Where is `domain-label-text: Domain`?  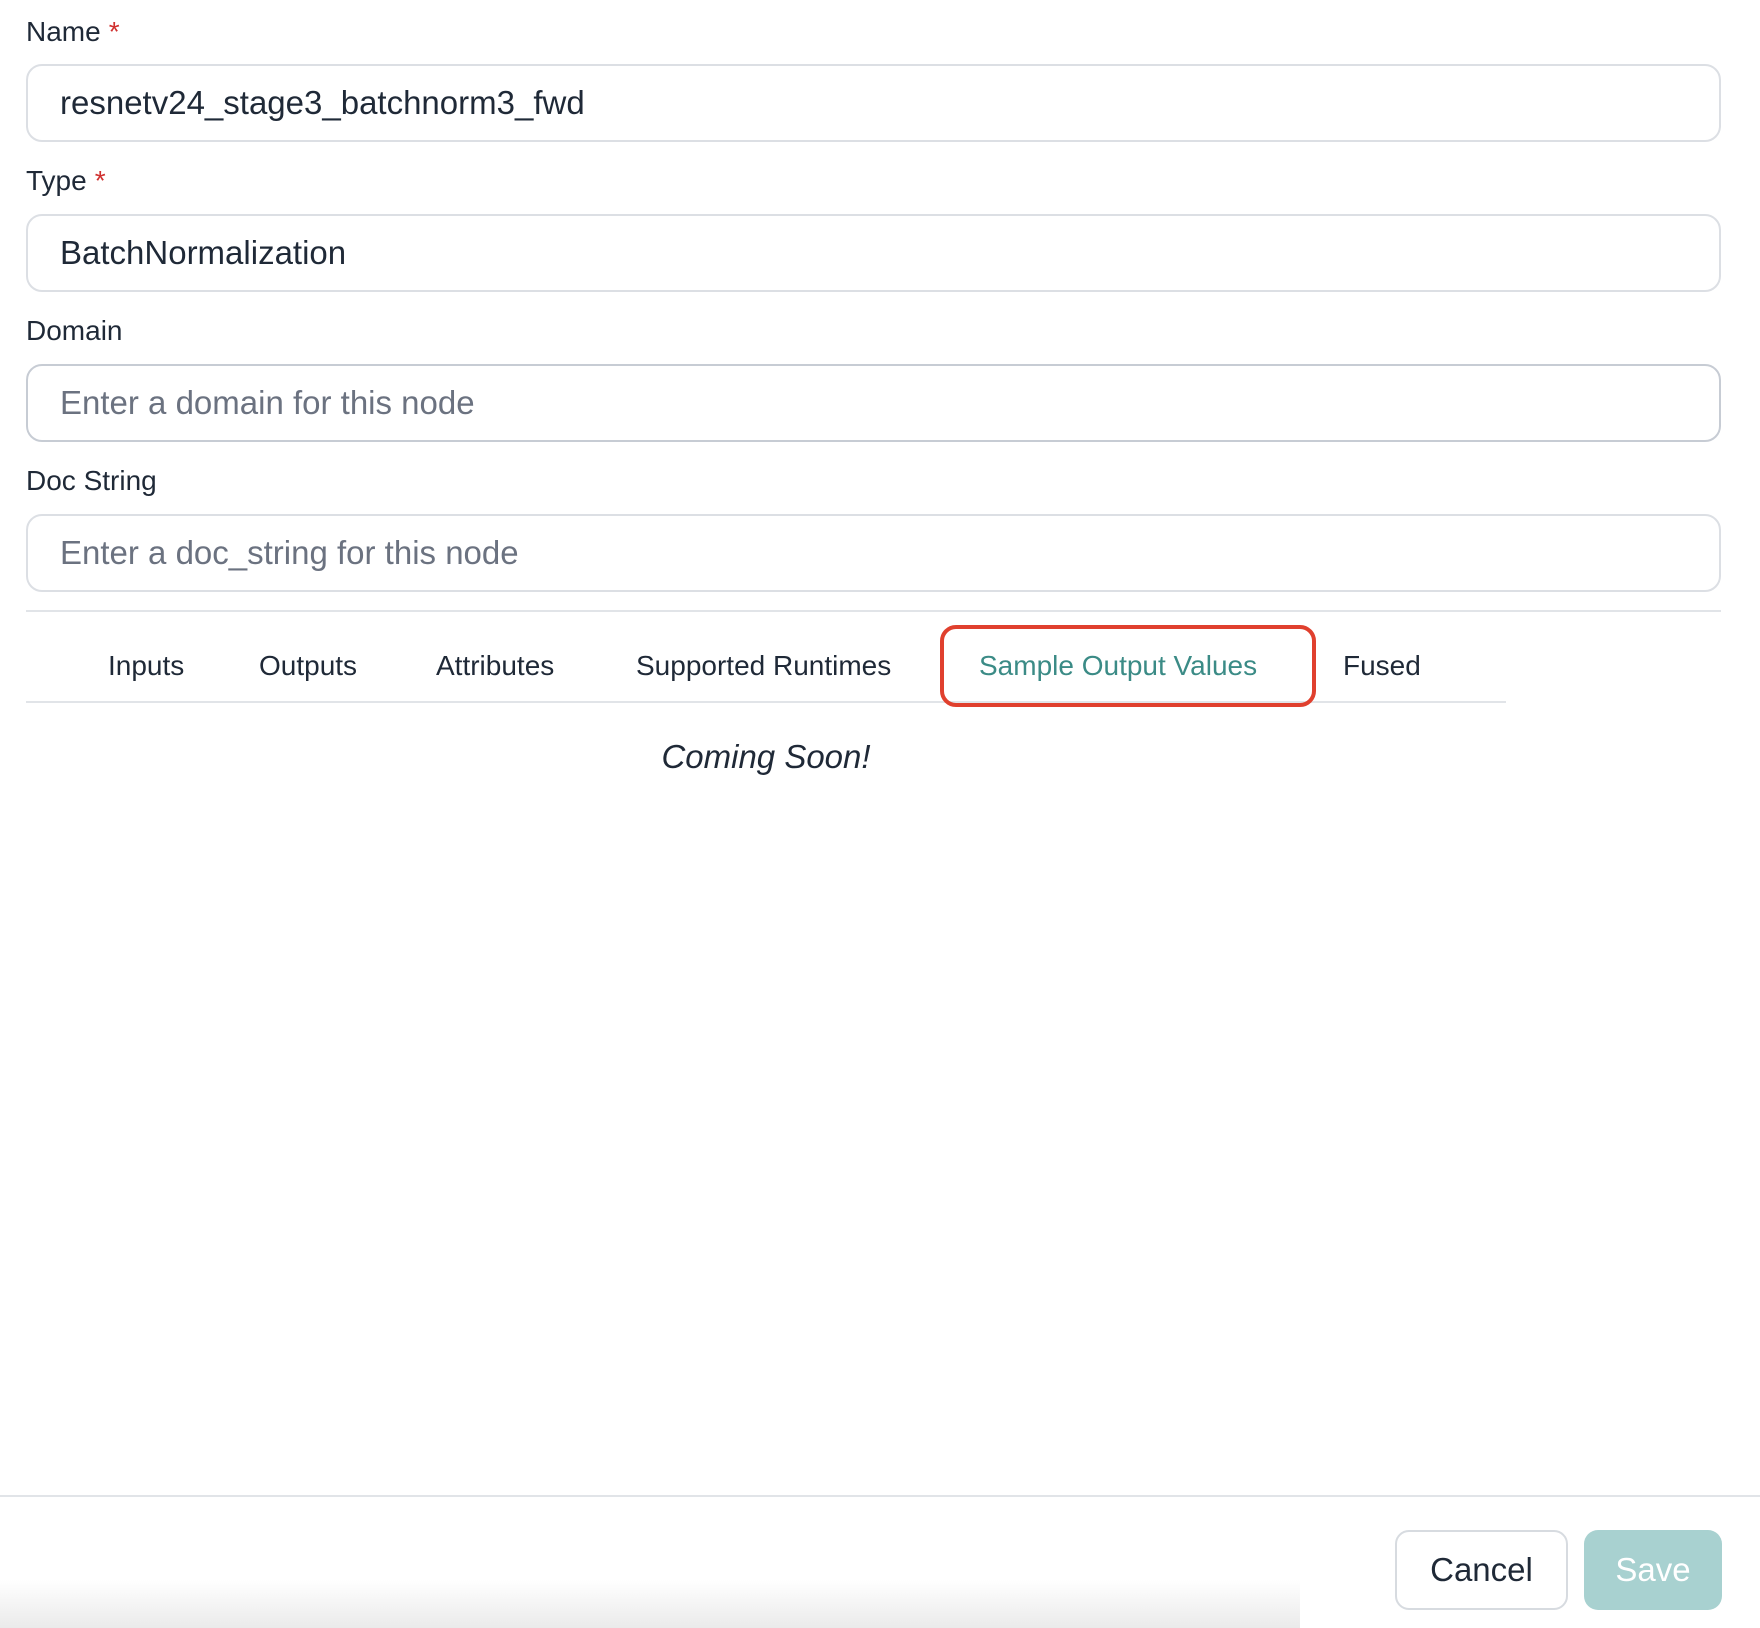 domain-label-text: Domain is located at coordinates (74, 330).